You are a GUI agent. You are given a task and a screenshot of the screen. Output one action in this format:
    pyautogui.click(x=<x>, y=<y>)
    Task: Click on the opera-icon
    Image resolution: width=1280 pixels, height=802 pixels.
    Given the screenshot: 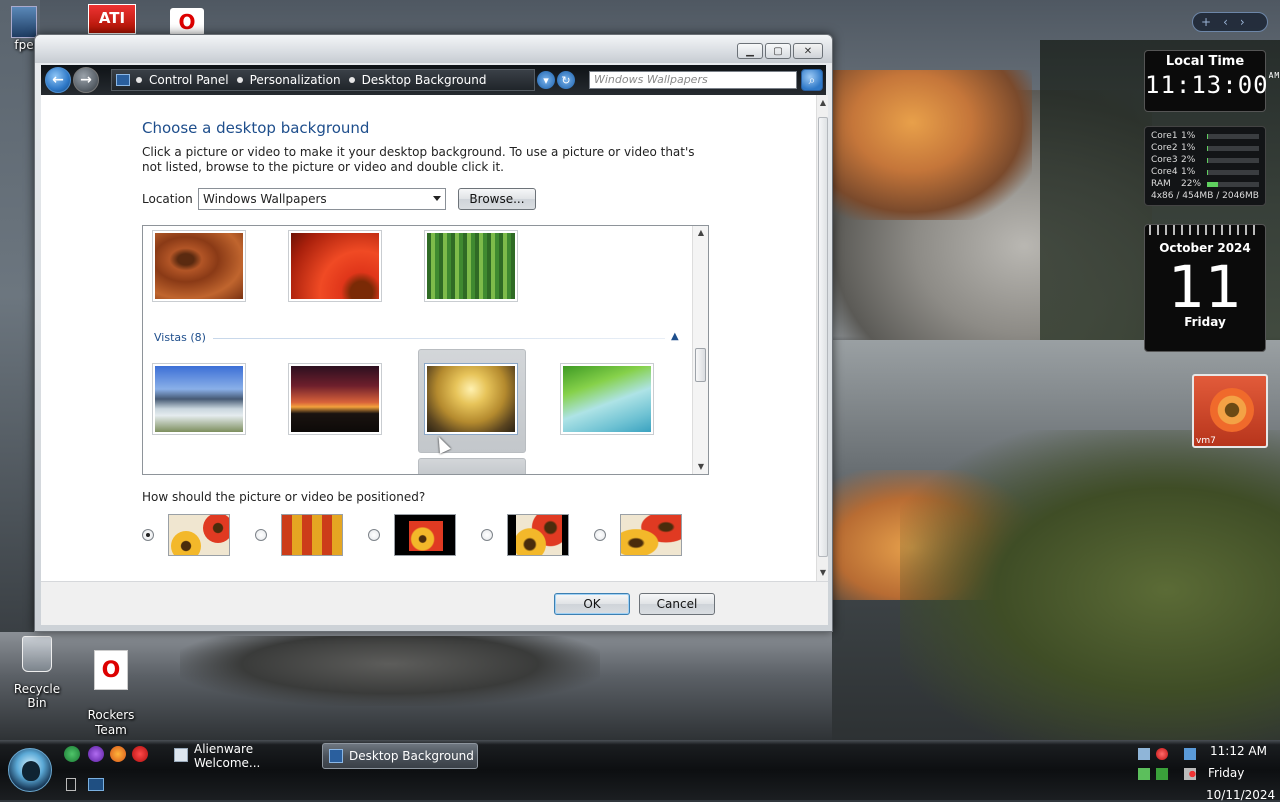 What is the action you would take?
    pyautogui.click(x=140, y=754)
    